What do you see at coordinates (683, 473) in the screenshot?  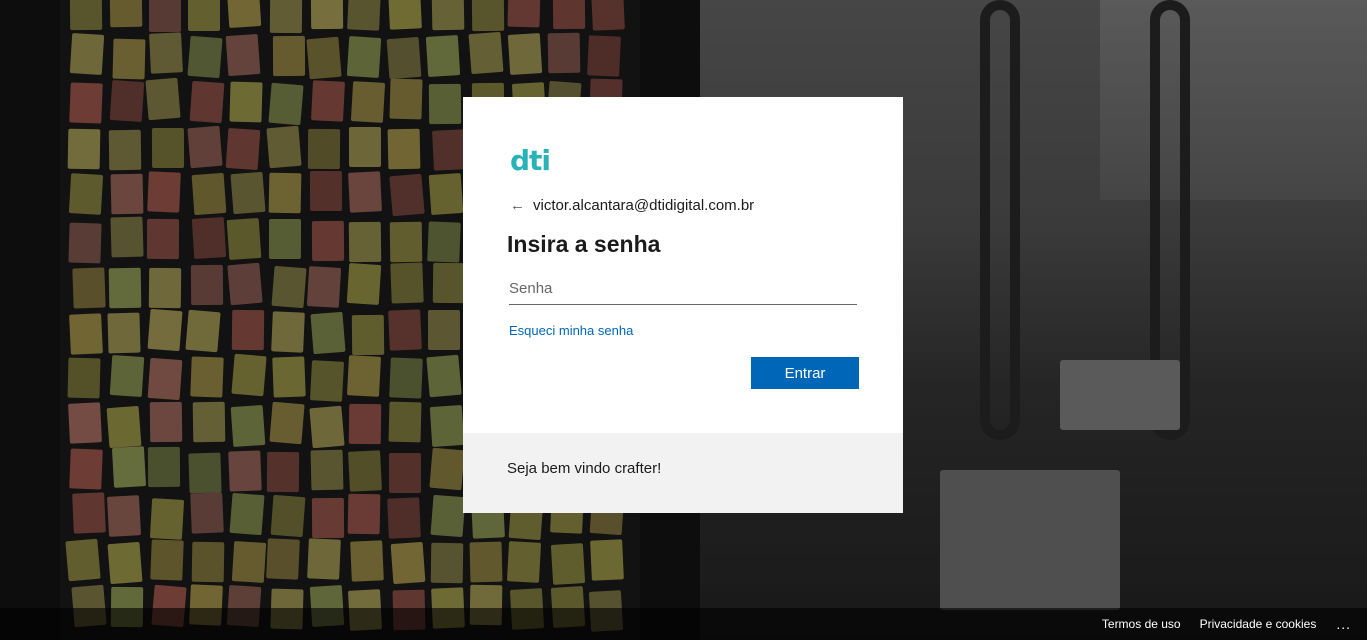 I see `welcome-banner: Seja bem vindo crafter!` at bounding box center [683, 473].